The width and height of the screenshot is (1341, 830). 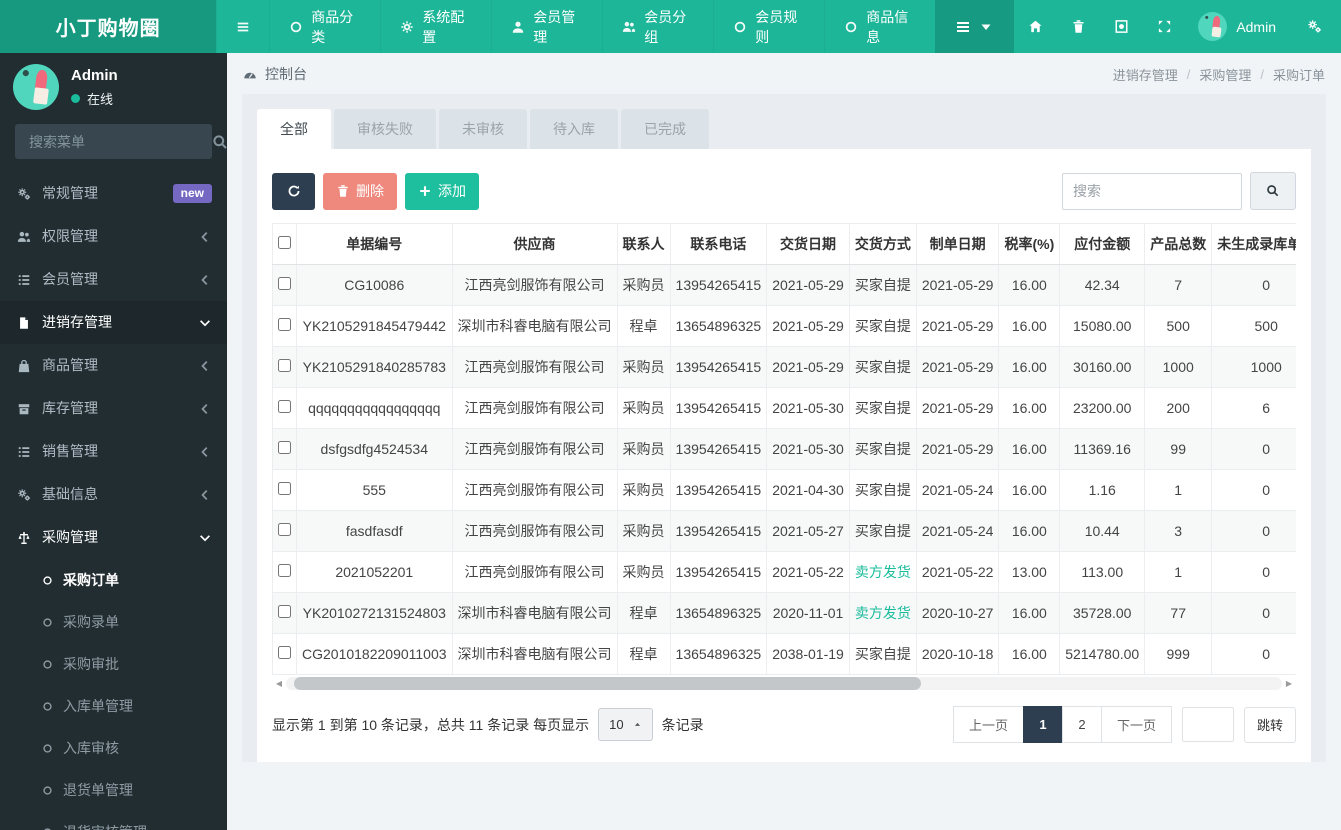 I want to click on column-header: 未生成录库单数, so click(x=1253, y=244).